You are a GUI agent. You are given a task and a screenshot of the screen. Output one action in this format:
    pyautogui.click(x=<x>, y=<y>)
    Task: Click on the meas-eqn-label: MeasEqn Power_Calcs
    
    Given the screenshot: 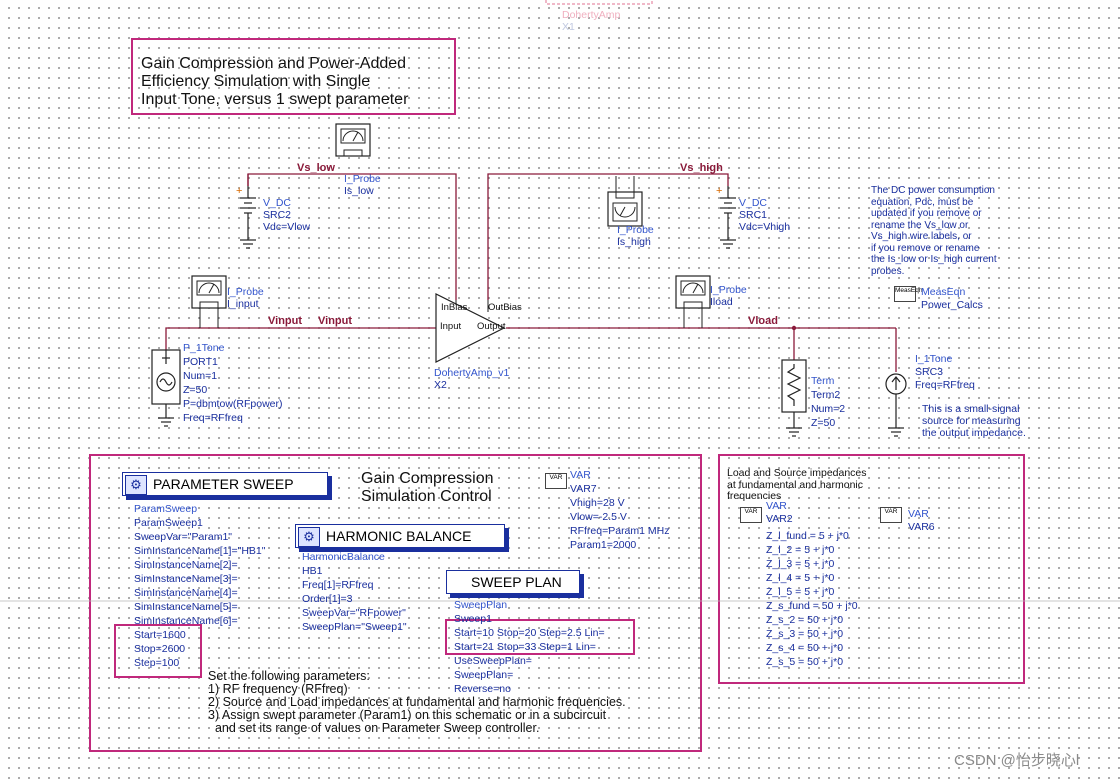 What is the action you would take?
    pyautogui.click(x=952, y=299)
    